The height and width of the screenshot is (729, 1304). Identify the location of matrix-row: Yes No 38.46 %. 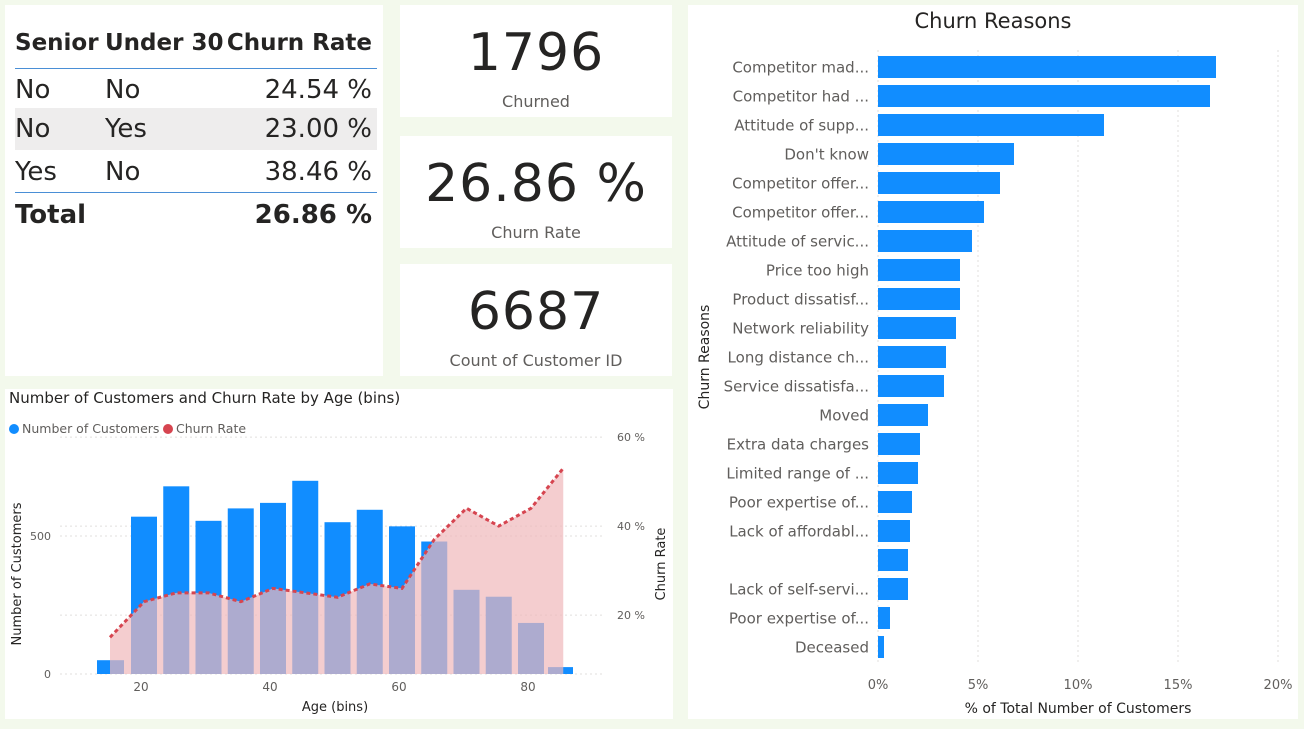
(196, 172).